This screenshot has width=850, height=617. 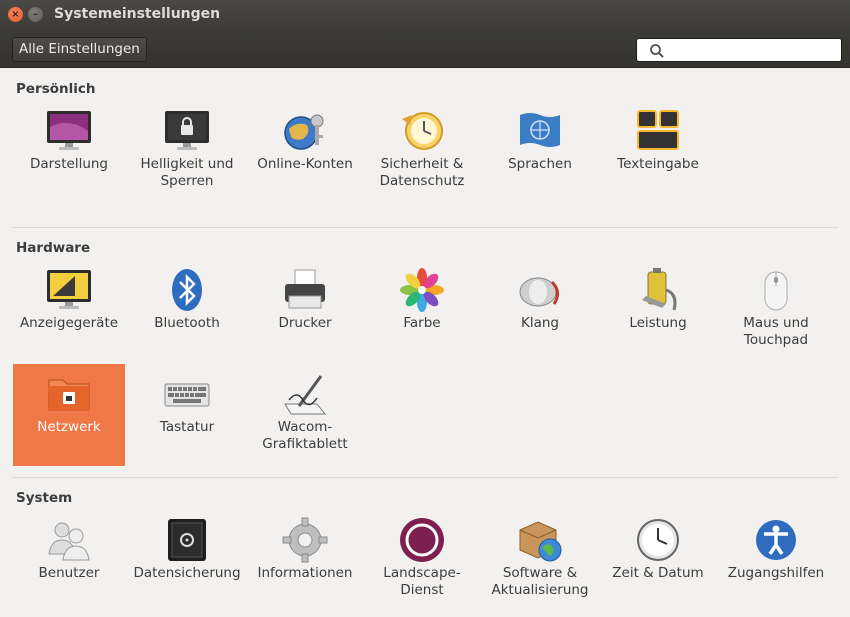 I want to click on language-icon, so click(x=540, y=130).